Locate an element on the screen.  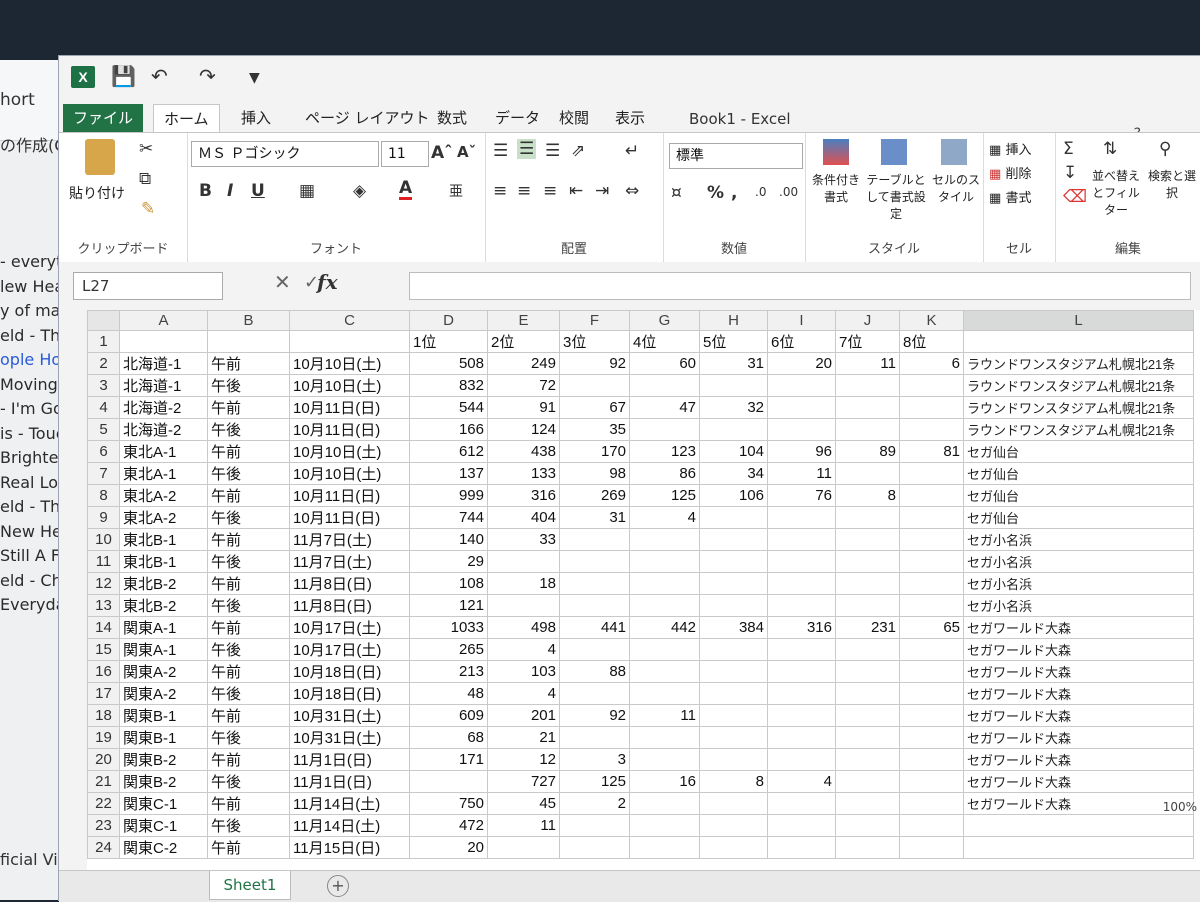
cell: 201 is located at coordinates (523, 715).